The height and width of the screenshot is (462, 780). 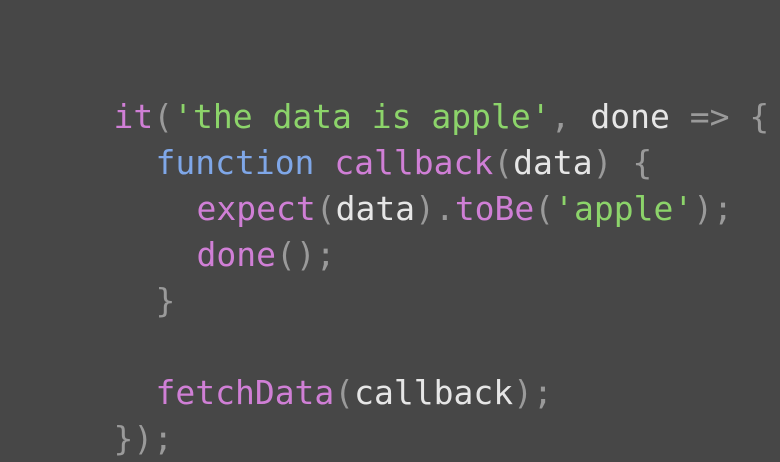 I want to click on token-brace-open: {, so click(x=759, y=116).